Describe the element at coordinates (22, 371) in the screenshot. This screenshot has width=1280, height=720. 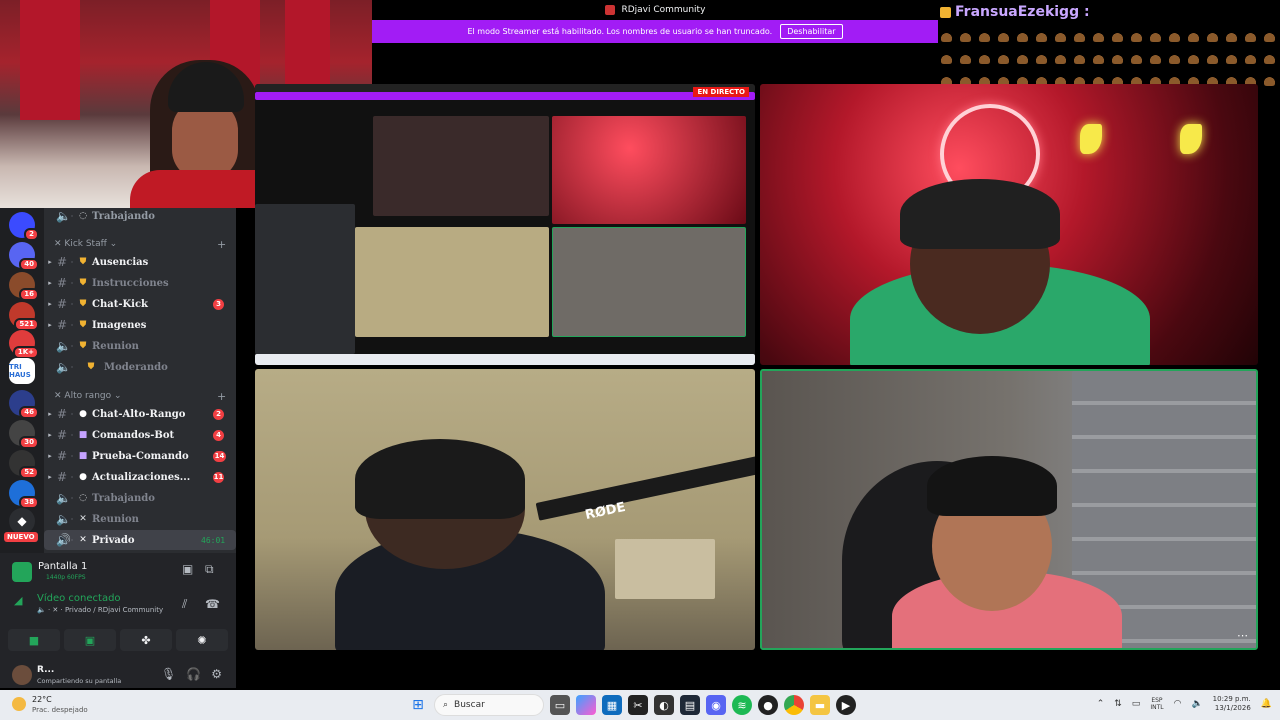
I see `server-icon-trihaus: TRI HAUS` at that location.